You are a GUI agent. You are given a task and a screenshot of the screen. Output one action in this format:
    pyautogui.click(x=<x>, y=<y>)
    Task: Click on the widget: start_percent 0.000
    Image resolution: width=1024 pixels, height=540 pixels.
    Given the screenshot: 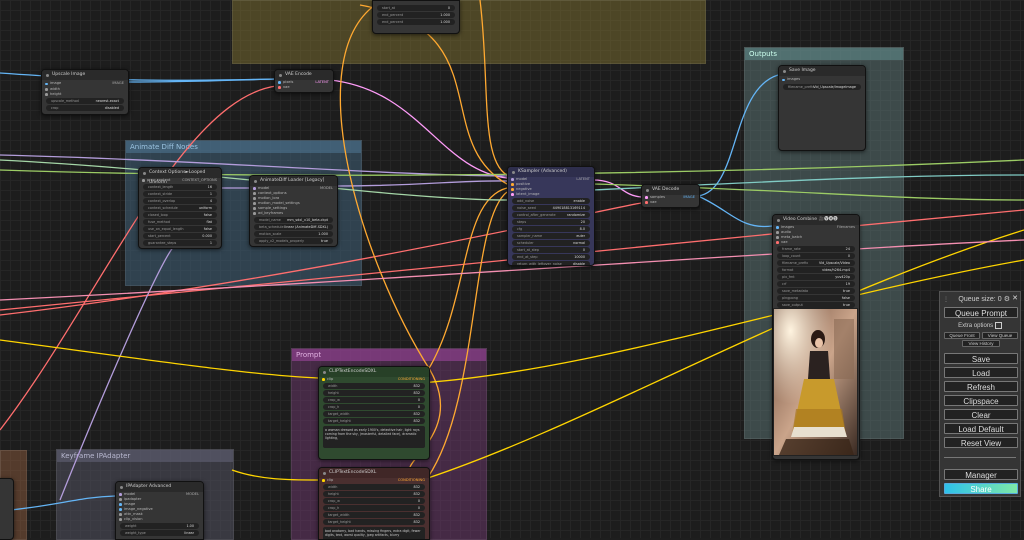 What is the action you would take?
    pyautogui.click(x=180, y=236)
    